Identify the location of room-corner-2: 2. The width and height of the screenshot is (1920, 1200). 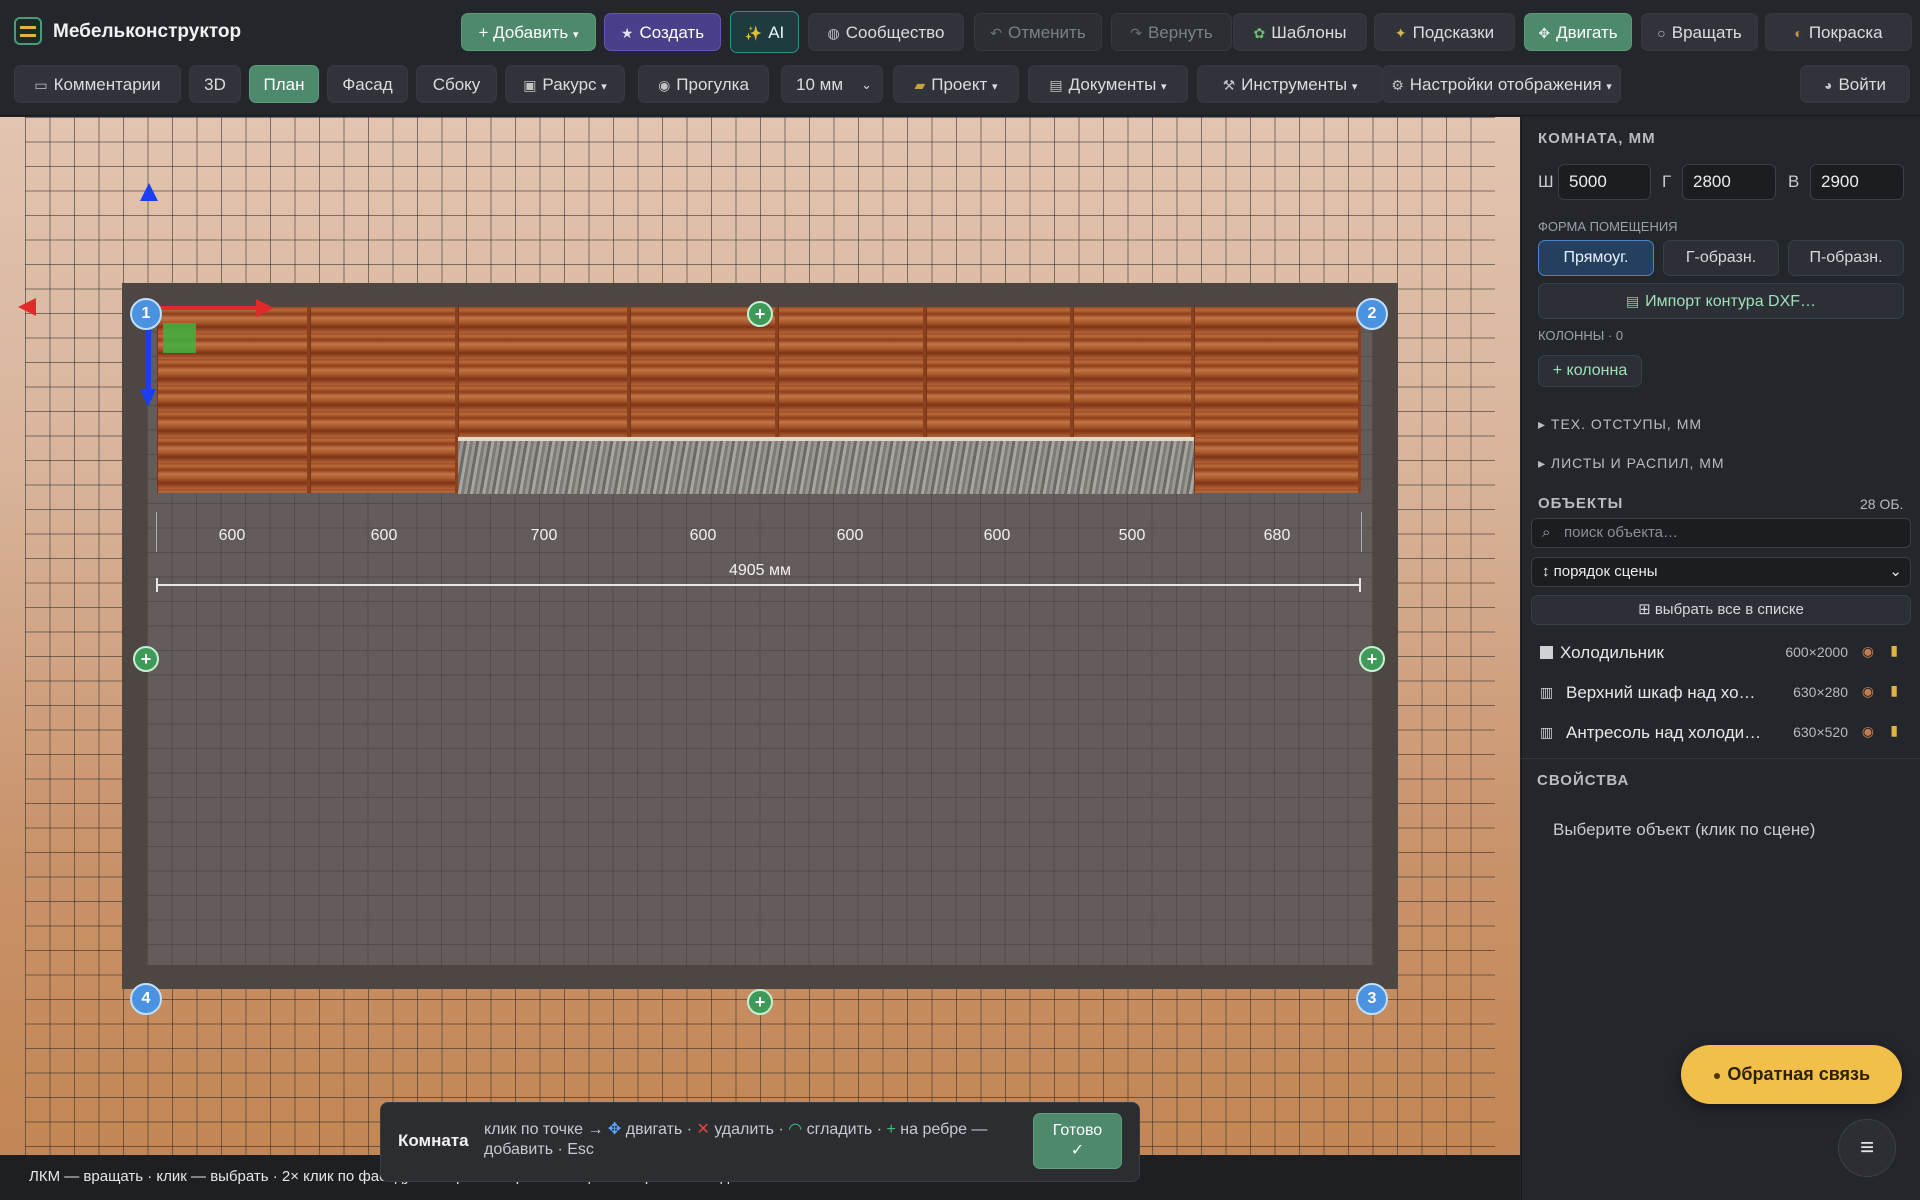
(1372, 314).